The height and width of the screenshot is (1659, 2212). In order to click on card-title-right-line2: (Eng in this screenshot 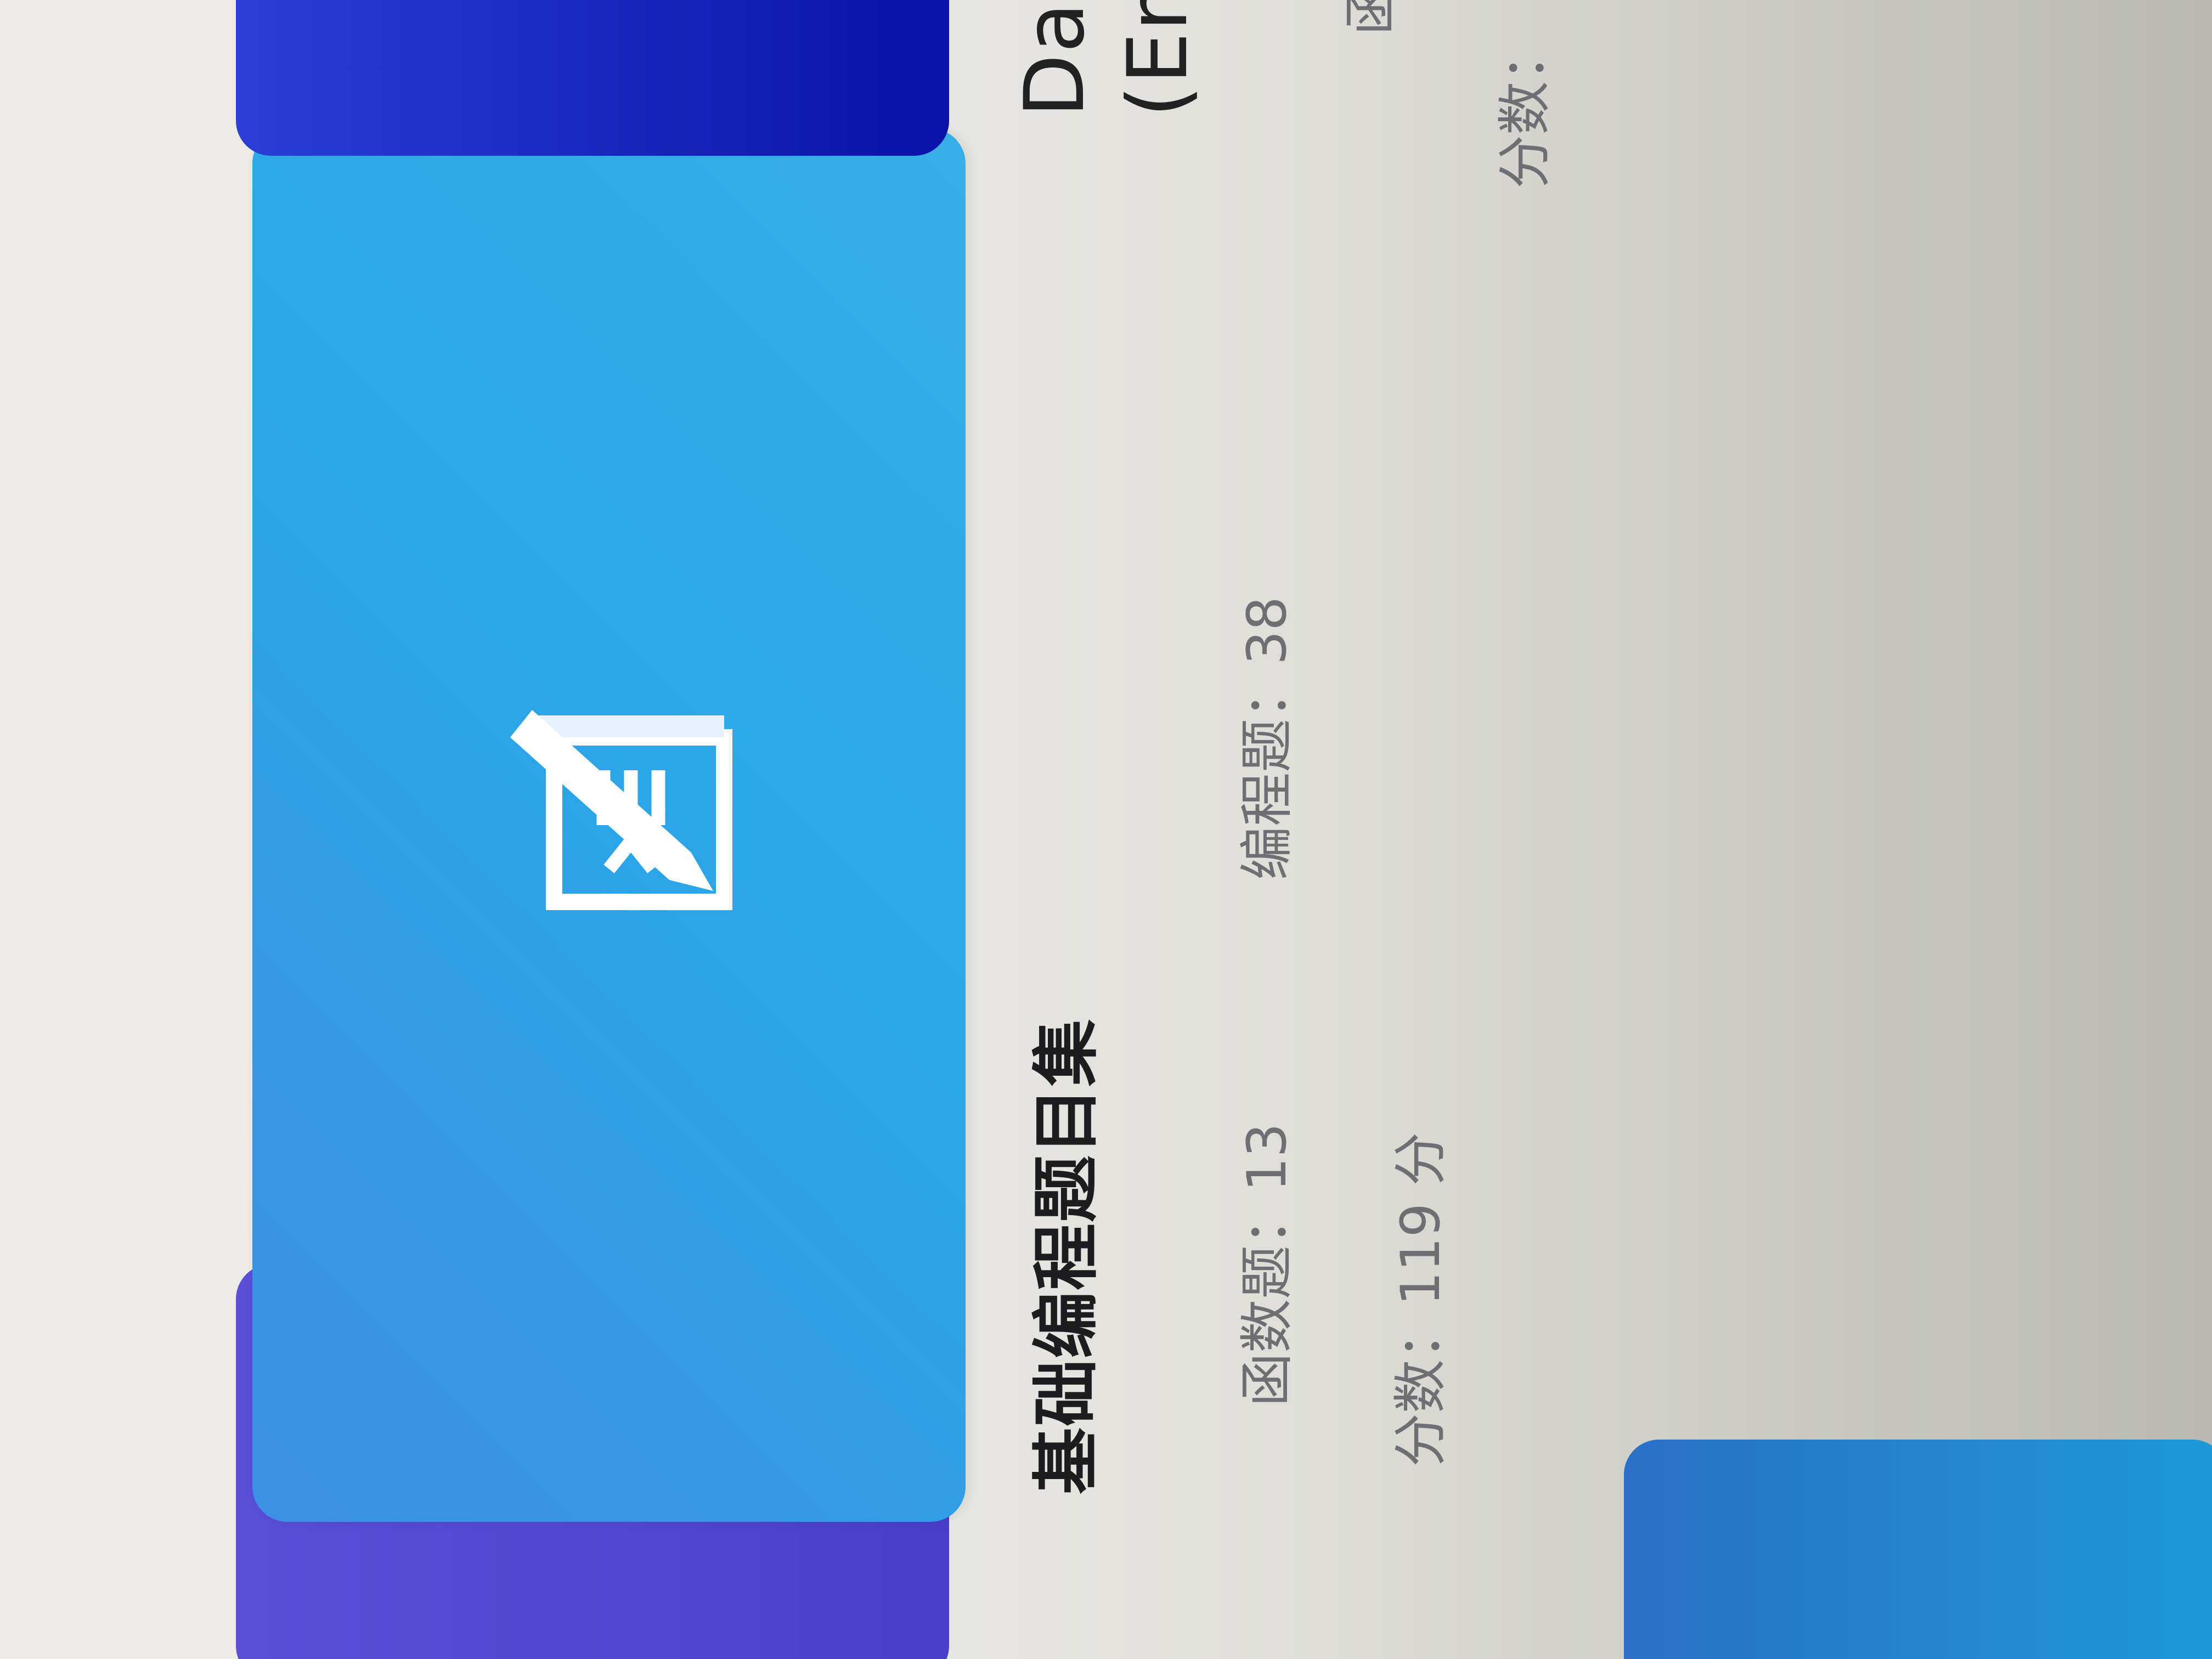, I will do `click(1158, 59)`.